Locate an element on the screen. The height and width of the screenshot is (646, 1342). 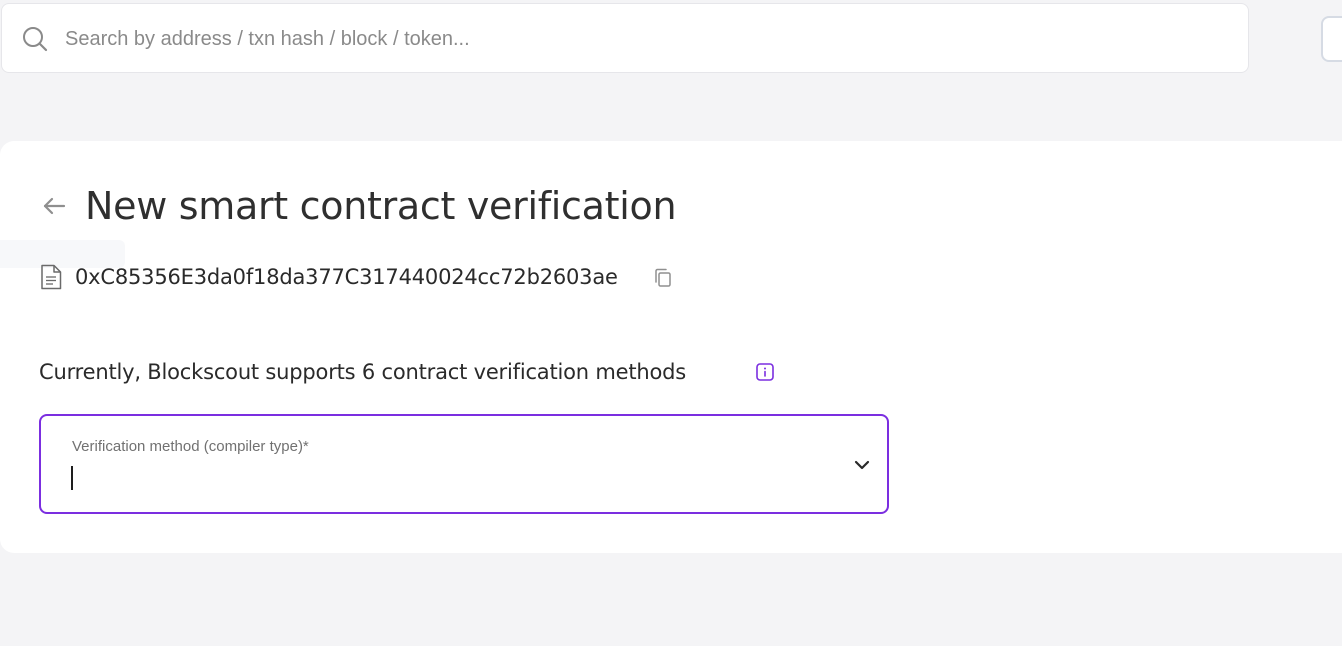
arrow-left-icon is located at coordinates (54, 206).